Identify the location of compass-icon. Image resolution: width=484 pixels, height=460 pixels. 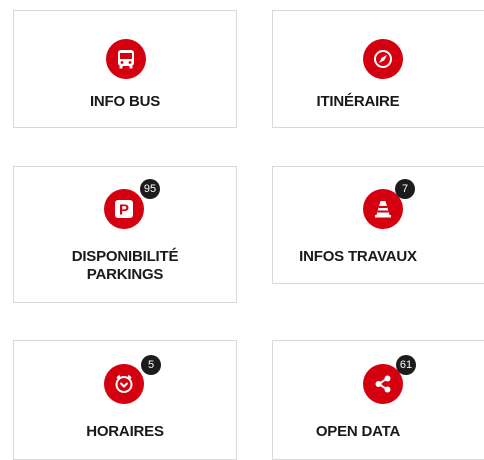
(383, 59).